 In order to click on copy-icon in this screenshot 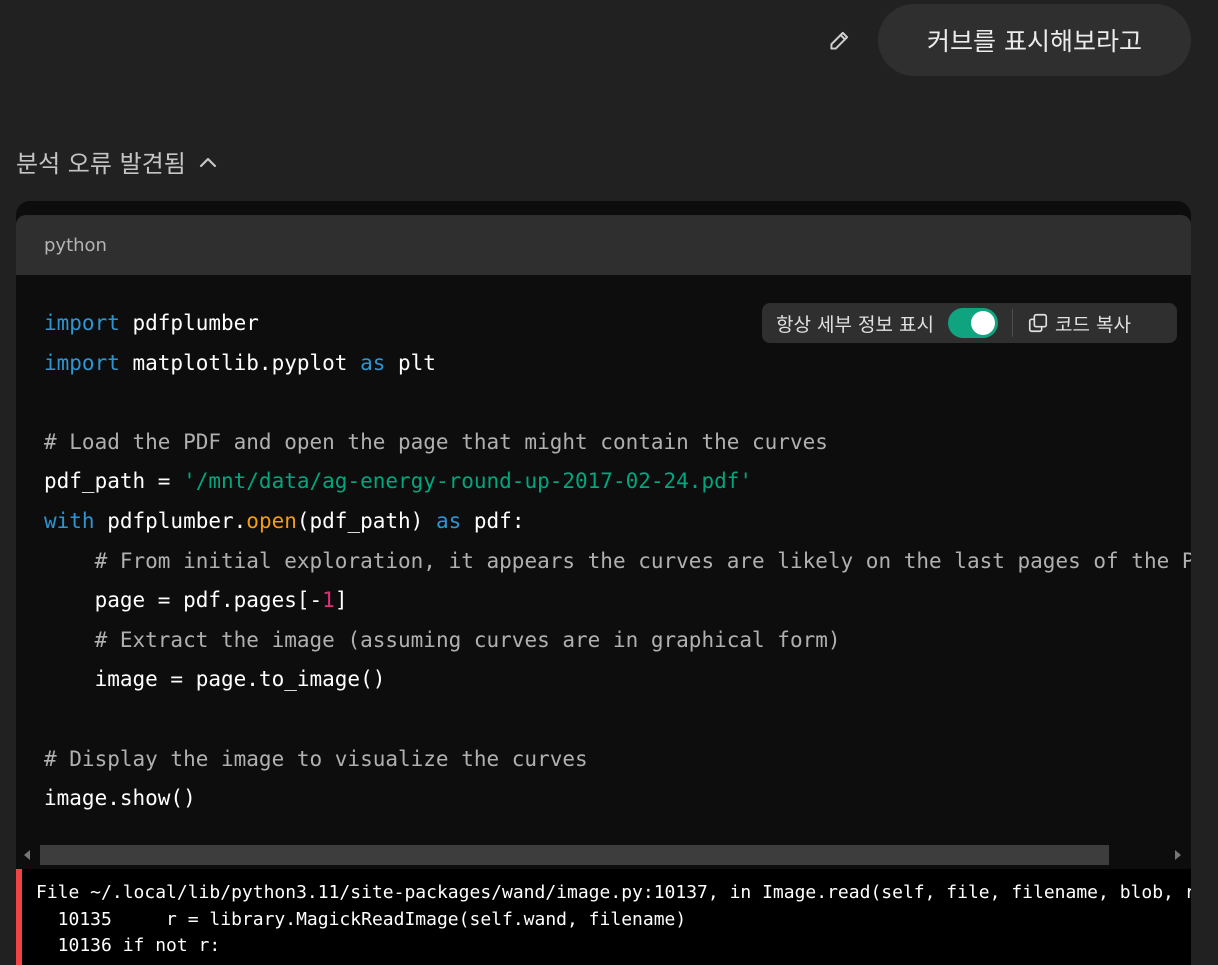, I will do `click(1038, 323)`.